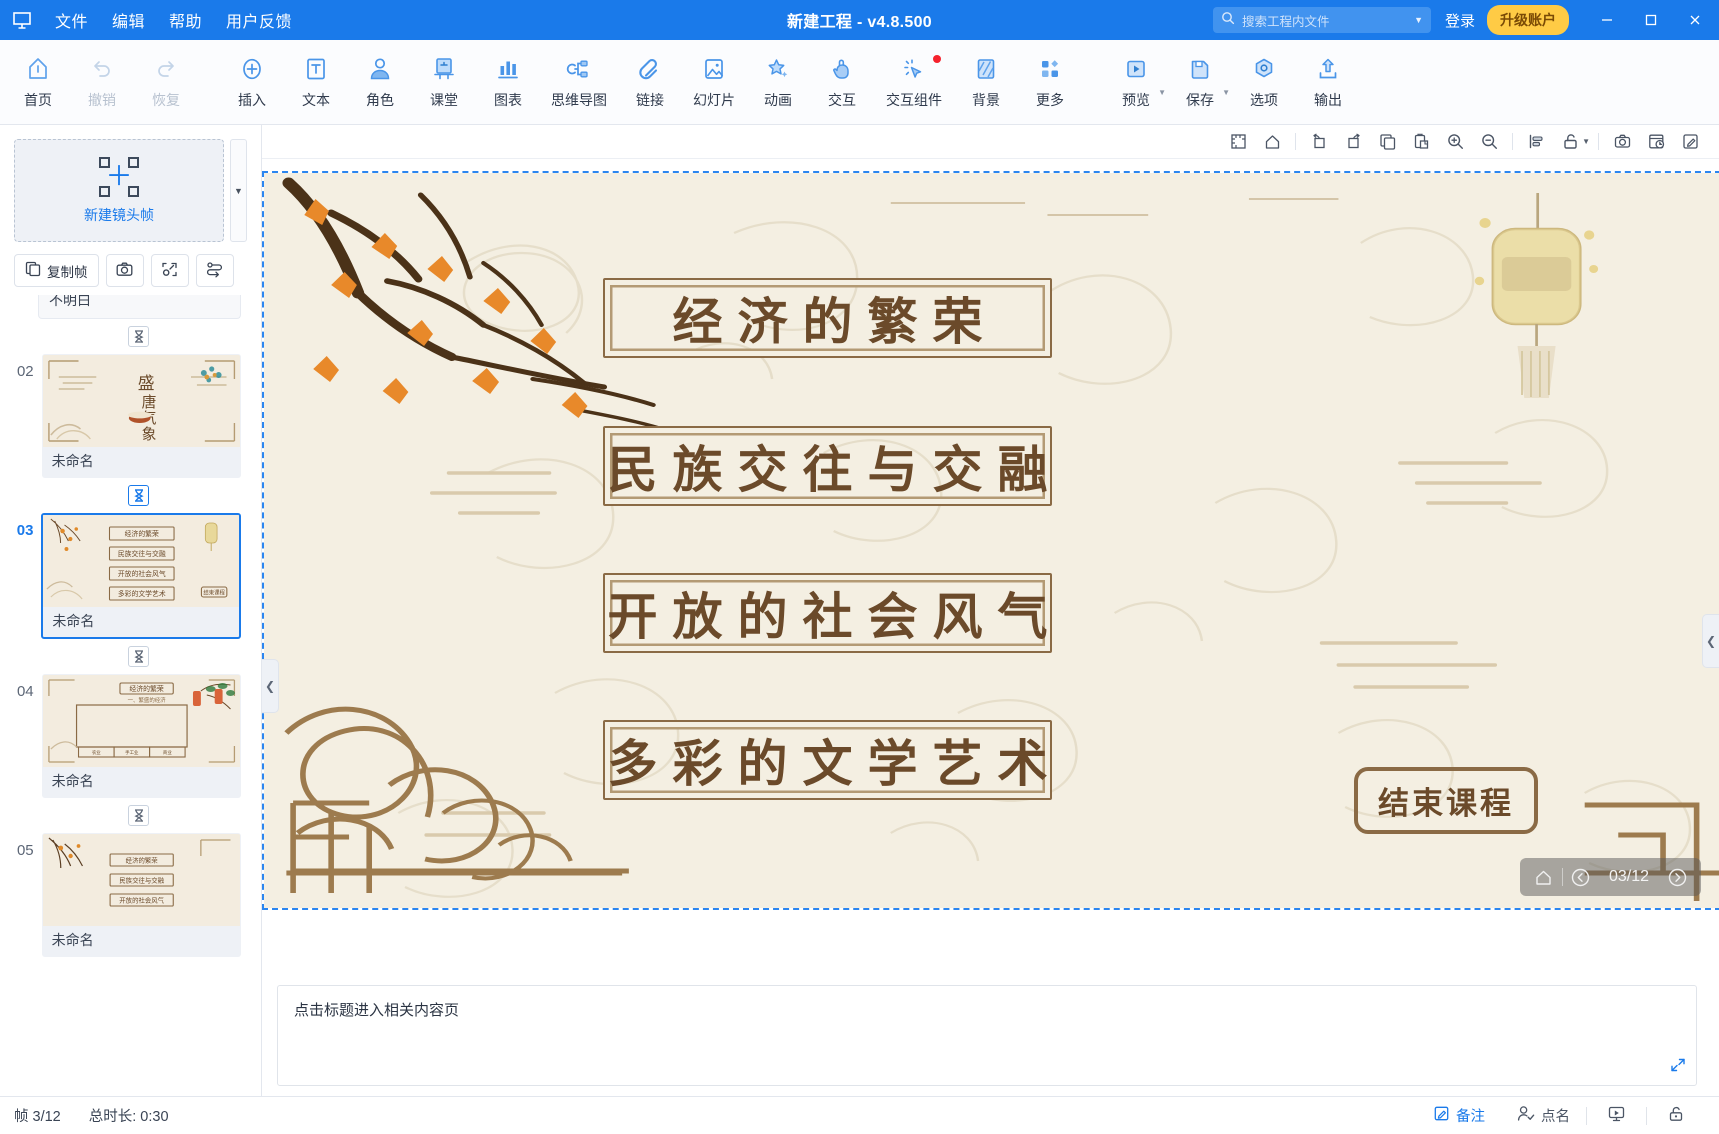  Describe the element at coordinates (377, 1010) in the screenshot. I see `notes-text: 点击标题进入相关内容页` at that location.